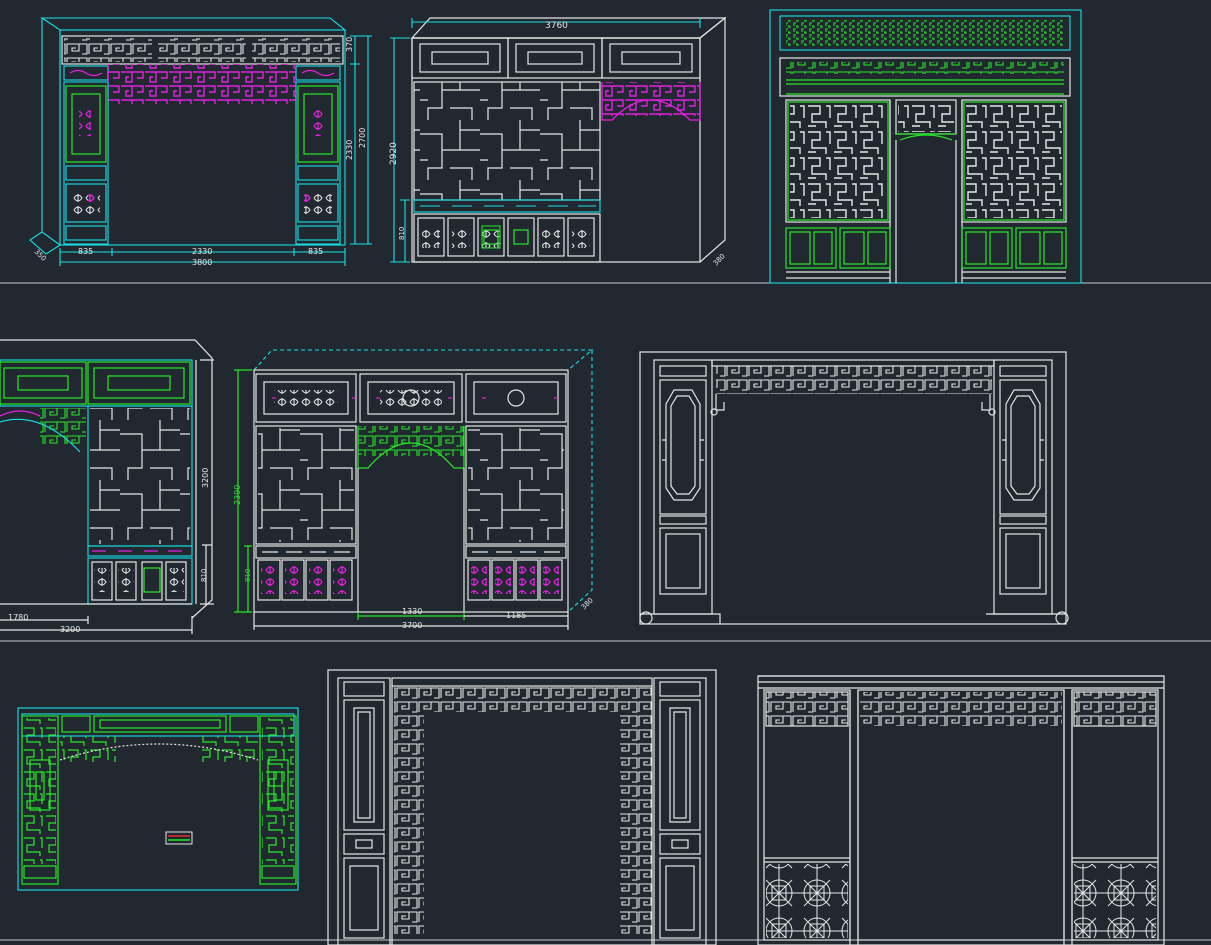 The height and width of the screenshot is (945, 1211). I want to click on dimension-label: 1185, so click(516, 615).